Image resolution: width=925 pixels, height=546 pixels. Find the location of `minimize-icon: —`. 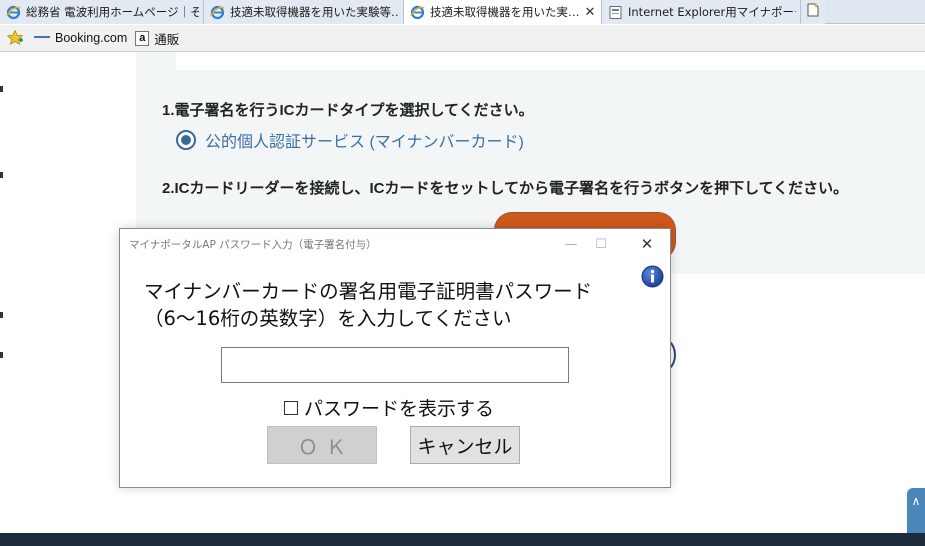

minimize-icon: — is located at coordinates (571, 244).